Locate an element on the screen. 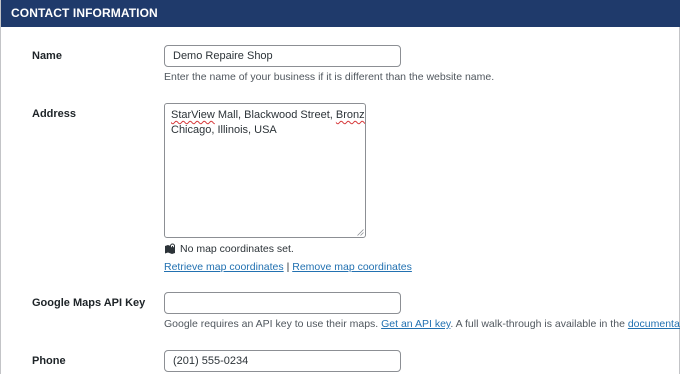 This screenshot has width=680, height=374. address-label: Address is located at coordinates (54, 114).